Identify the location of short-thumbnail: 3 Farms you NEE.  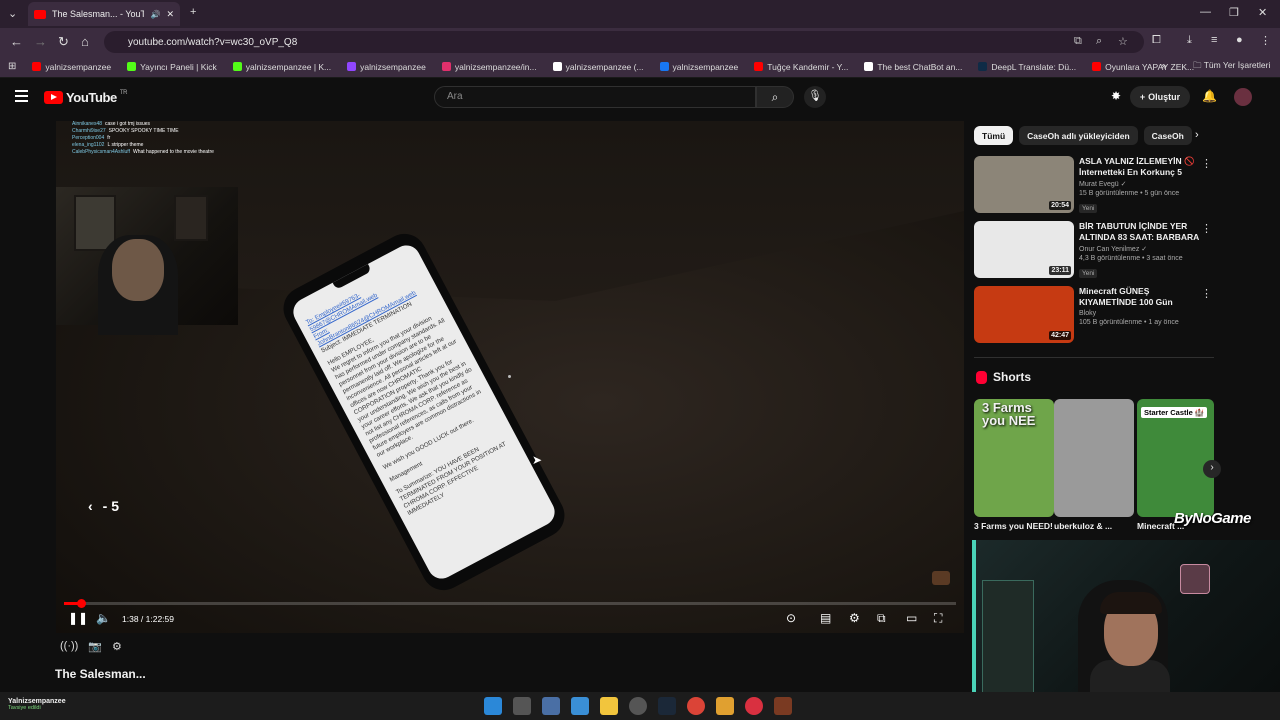
(1014, 458).